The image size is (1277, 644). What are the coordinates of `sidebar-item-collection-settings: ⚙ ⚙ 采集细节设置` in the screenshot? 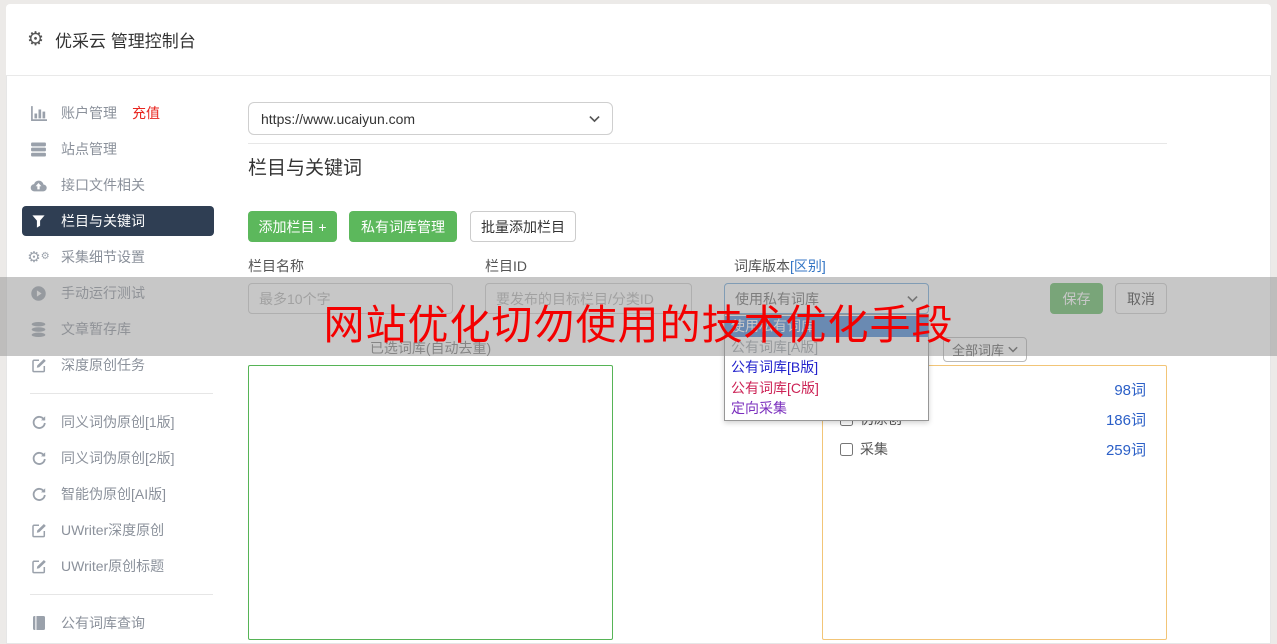 It's located at (124, 257).